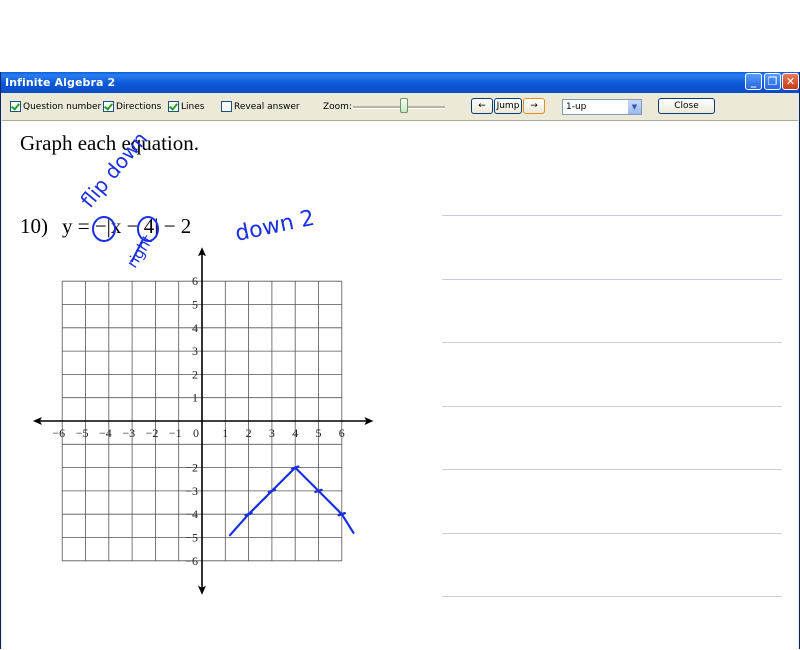  What do you see at coordinates (772, 81) in the screenshot?
I see `restore-button: ❐` at bounding box center [772, 81].